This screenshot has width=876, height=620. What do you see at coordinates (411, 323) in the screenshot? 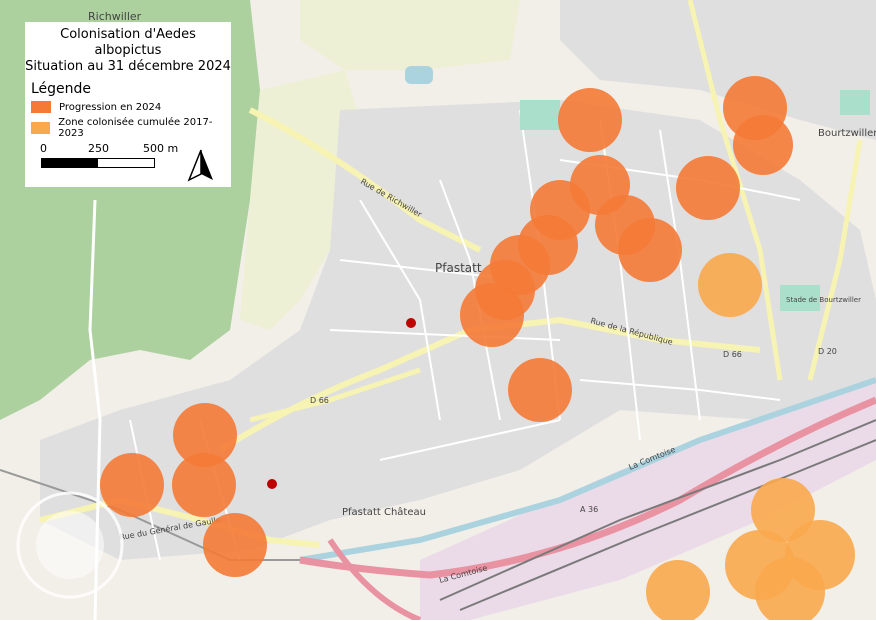
I see `hospital-icon` at bounding box center [411, 323].